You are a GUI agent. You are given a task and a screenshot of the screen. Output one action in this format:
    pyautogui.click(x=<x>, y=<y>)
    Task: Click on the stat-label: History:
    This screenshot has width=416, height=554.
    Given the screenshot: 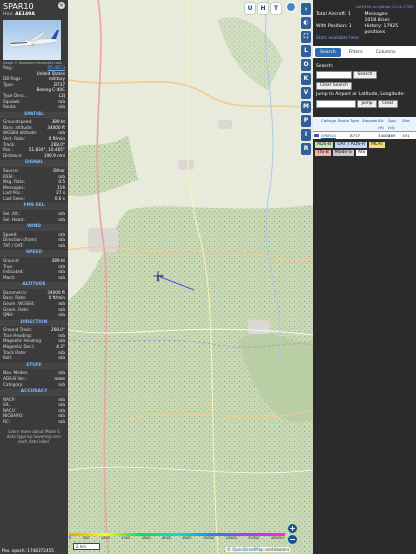 What is the action you would take?
    pyautogui.click(x=373, y=26)
    